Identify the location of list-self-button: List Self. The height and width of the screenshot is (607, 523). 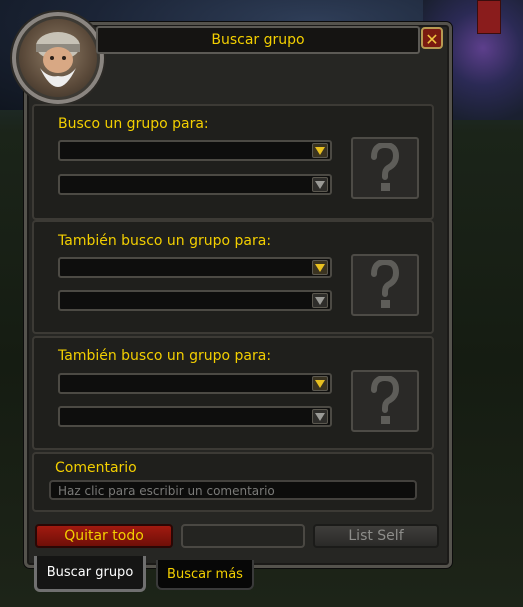
(376, 536).